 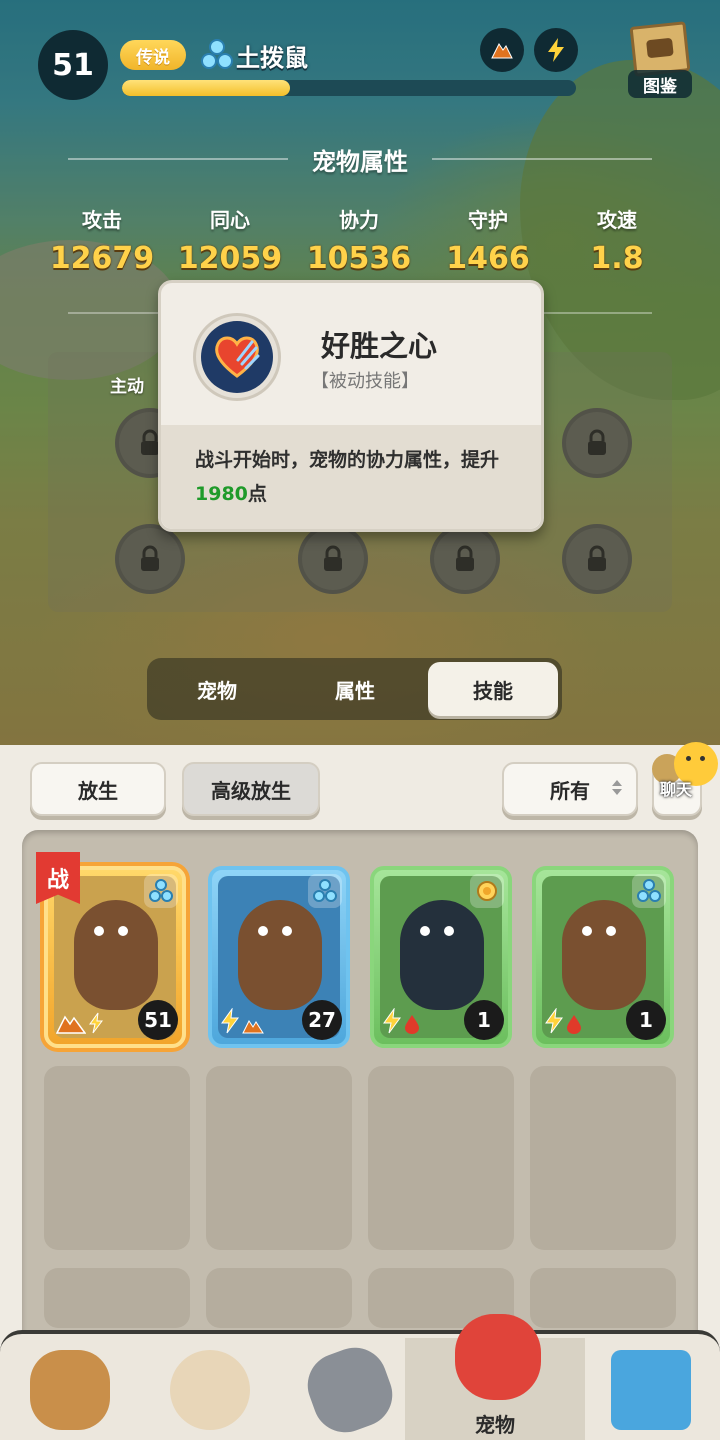 What do you see at coordinates (365, 381) in the screenshot?
I see `skill-type: 【被动技能】` at bounding box center [365, 381].